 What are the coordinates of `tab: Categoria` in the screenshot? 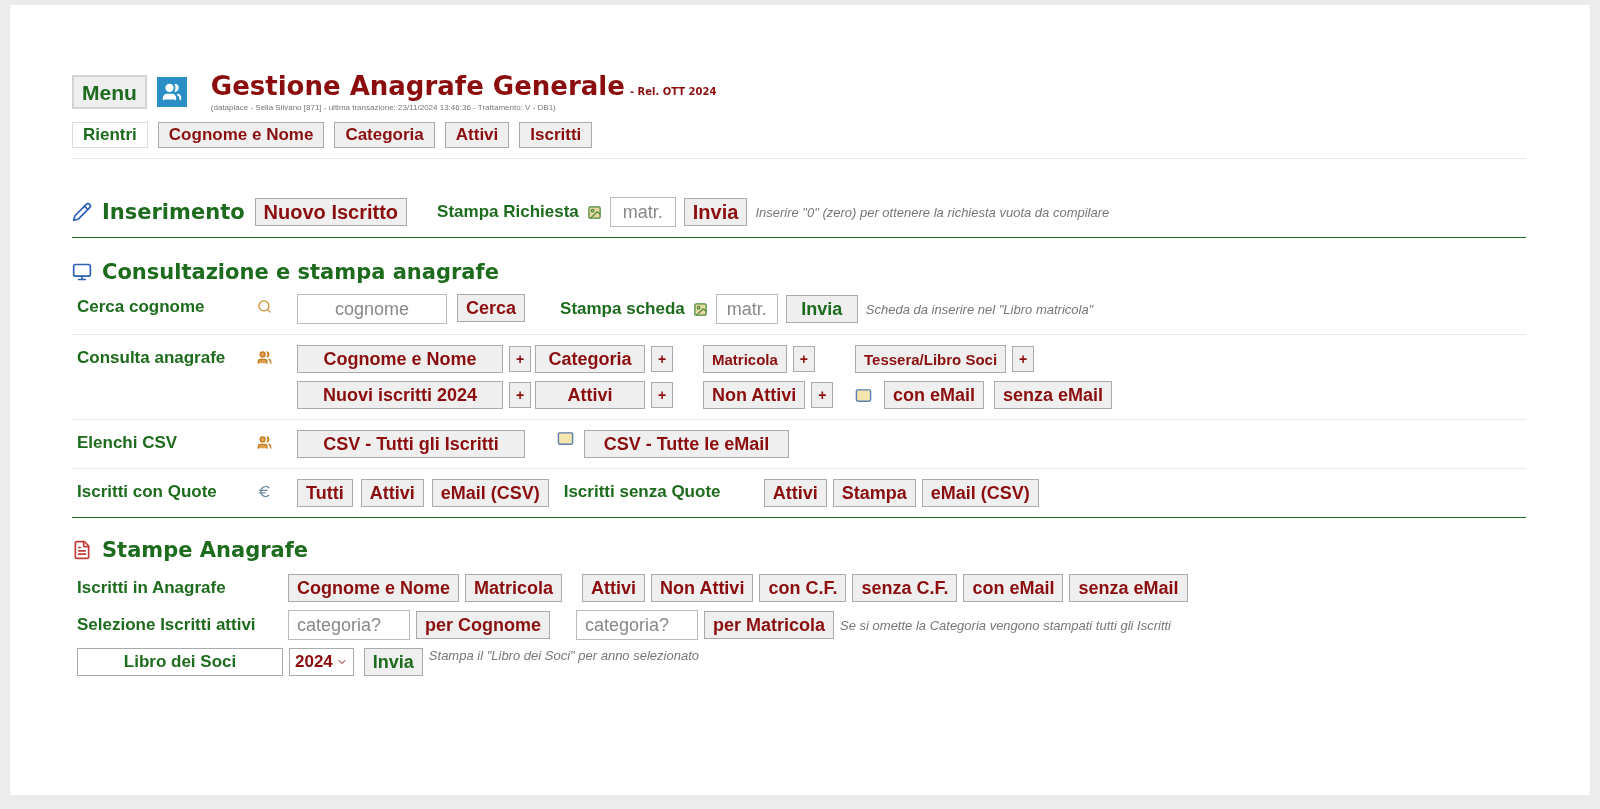 It's located at (384, 135).